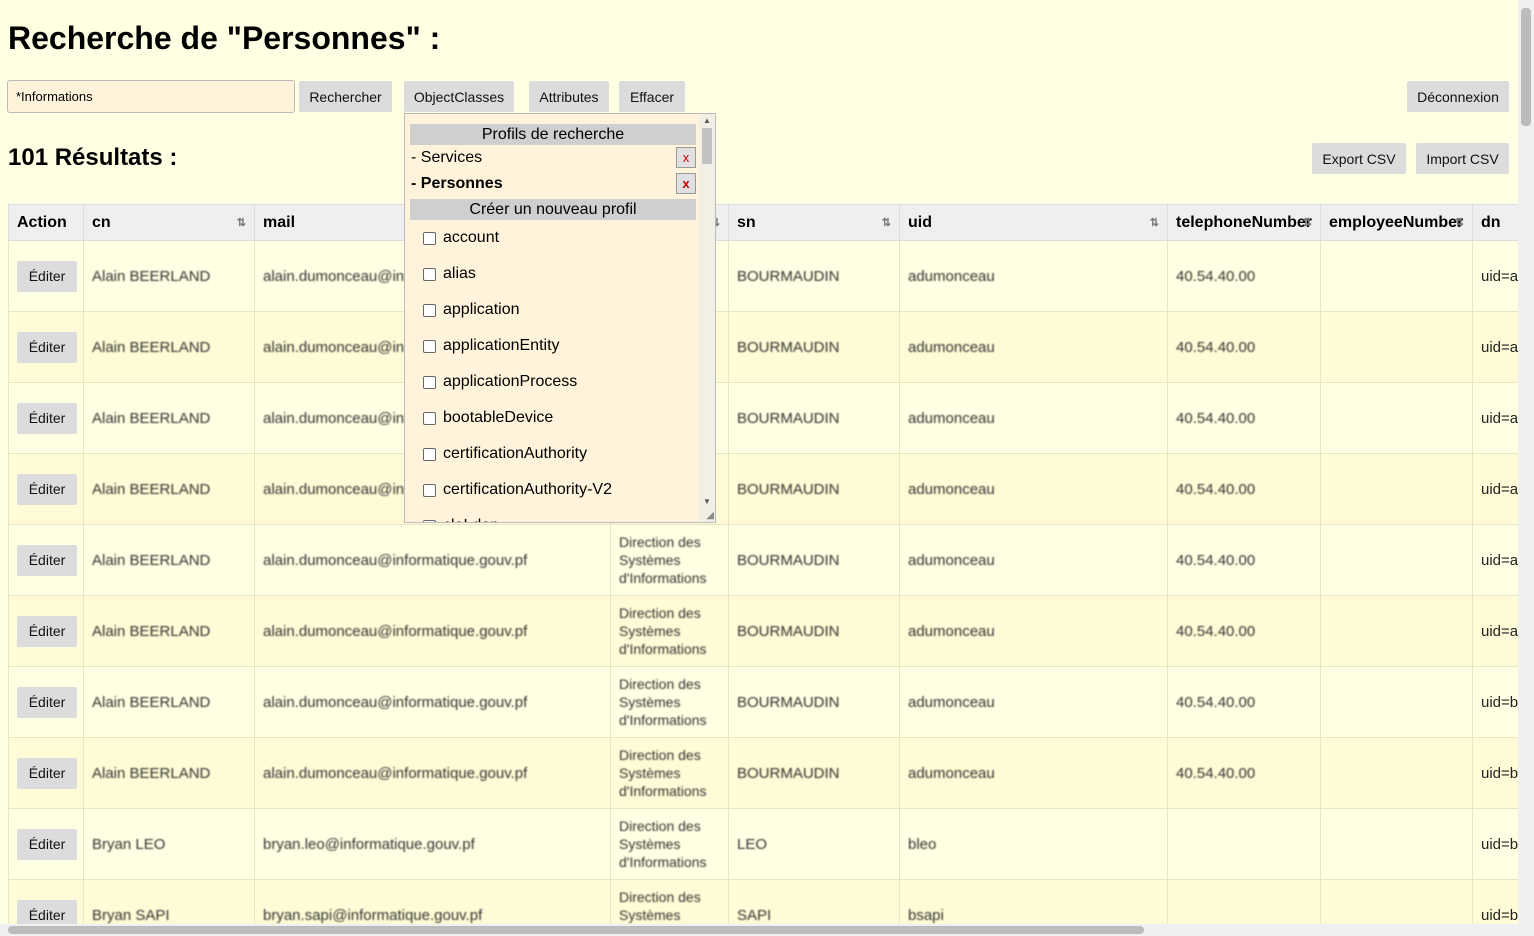  What do you see at coordinates (459, 273) in the screenshot?
I see `objectclass-label: alias` at bounding box center [459, 273].